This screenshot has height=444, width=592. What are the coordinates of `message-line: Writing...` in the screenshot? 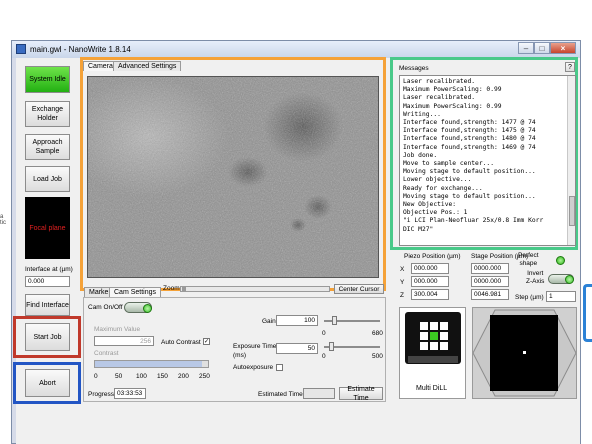 It's located at (422, 114).